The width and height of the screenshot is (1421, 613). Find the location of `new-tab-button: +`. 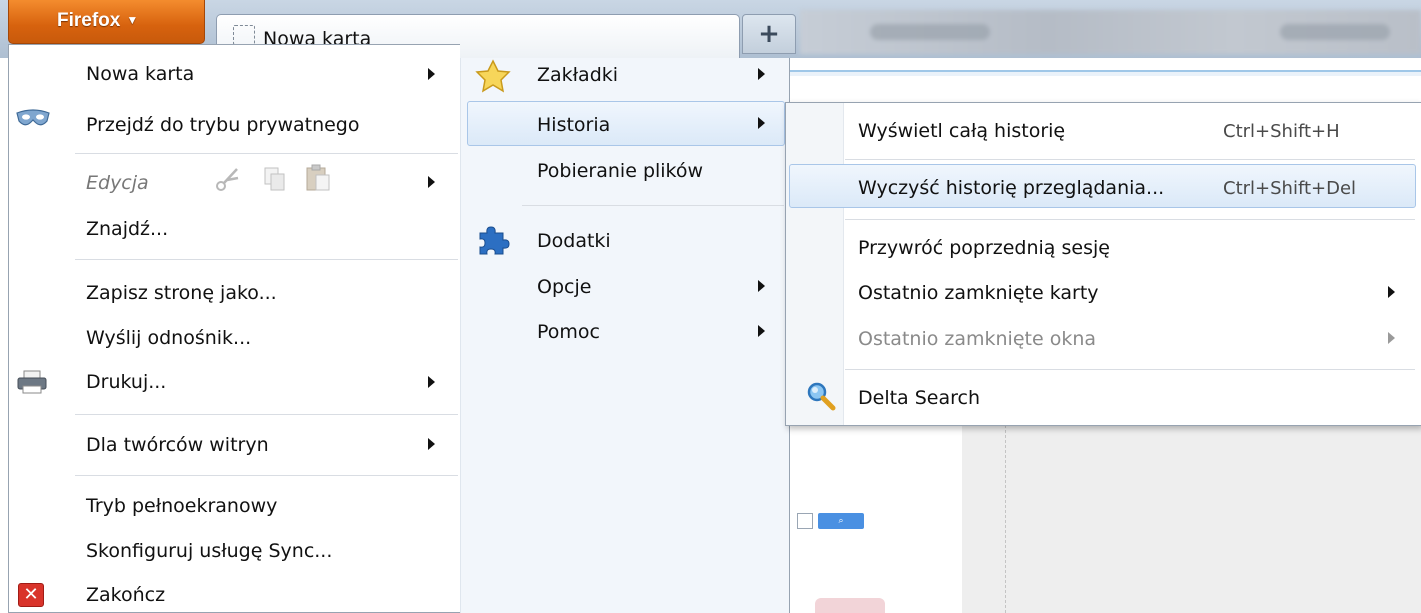

new-tab-button: + is located at coordinates (769, 34).